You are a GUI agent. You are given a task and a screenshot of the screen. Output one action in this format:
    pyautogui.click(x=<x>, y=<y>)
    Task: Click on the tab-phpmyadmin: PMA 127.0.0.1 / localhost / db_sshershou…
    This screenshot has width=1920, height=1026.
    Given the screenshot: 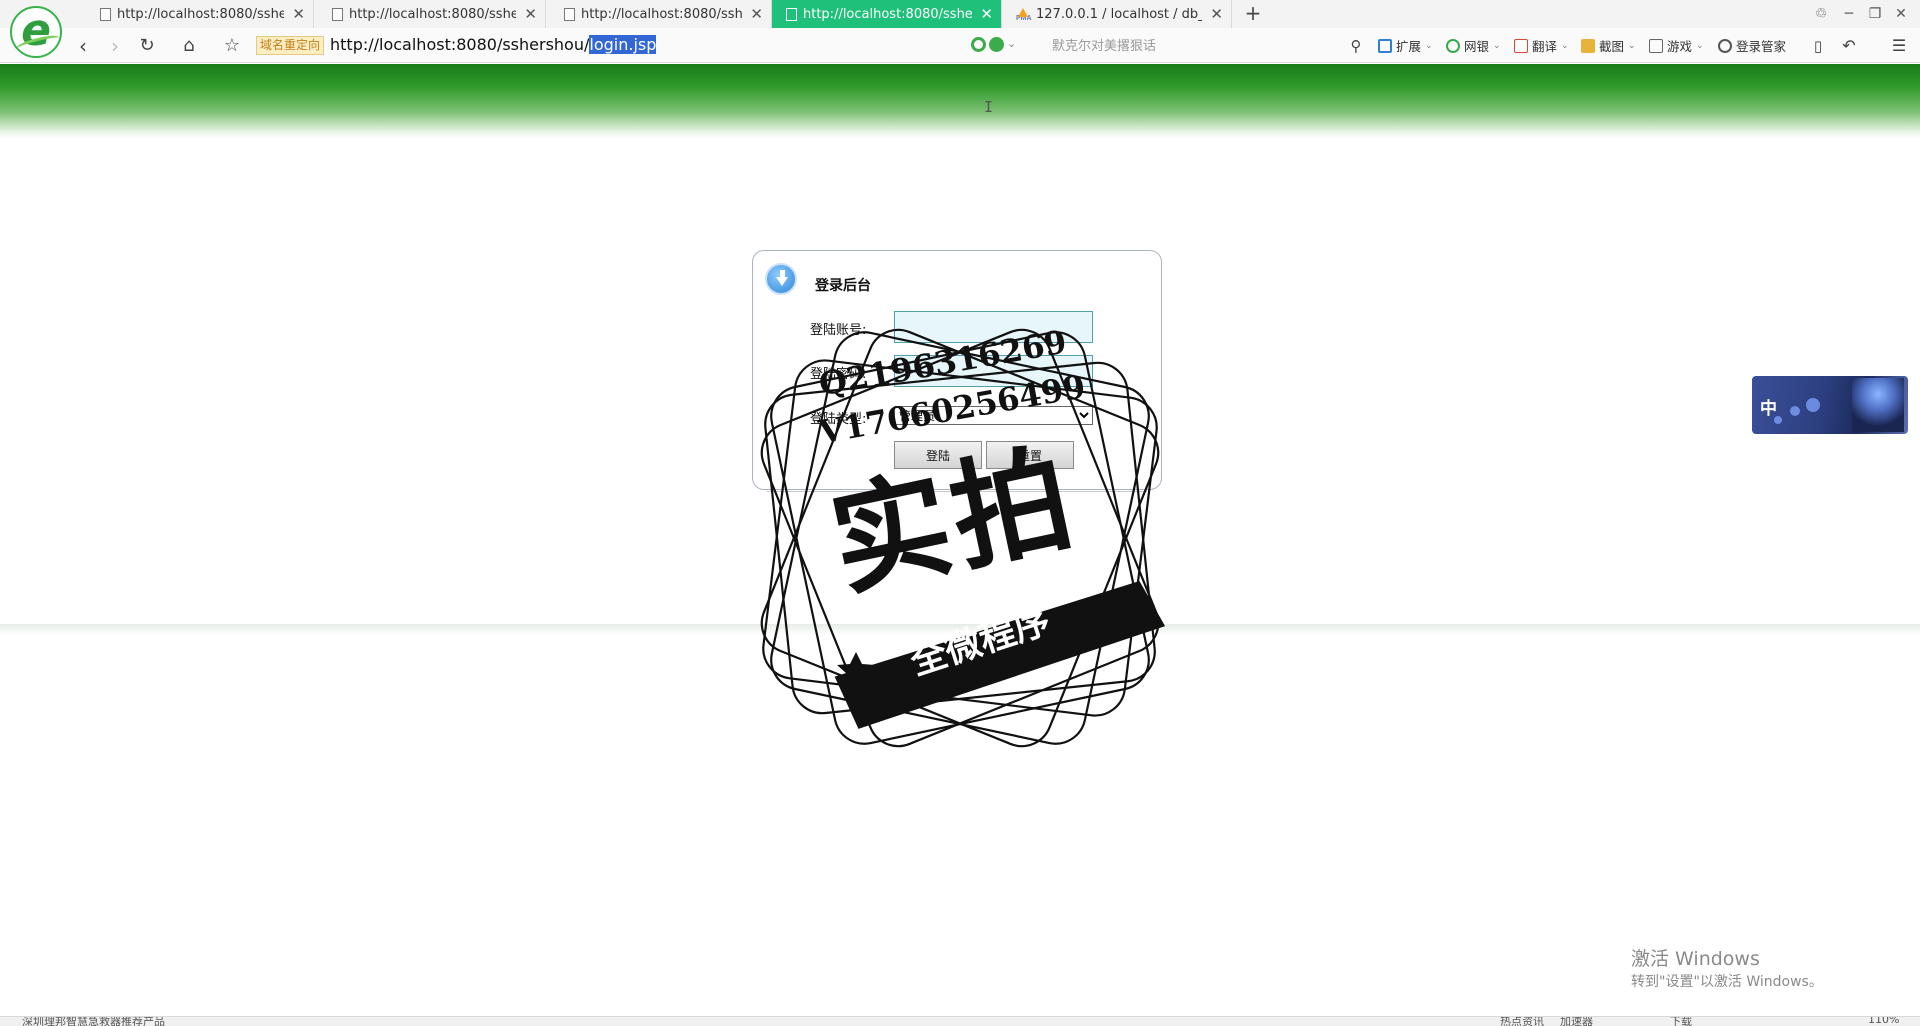 What is the action you would take?
    pyautogui.click(x=1117, y=14)
    